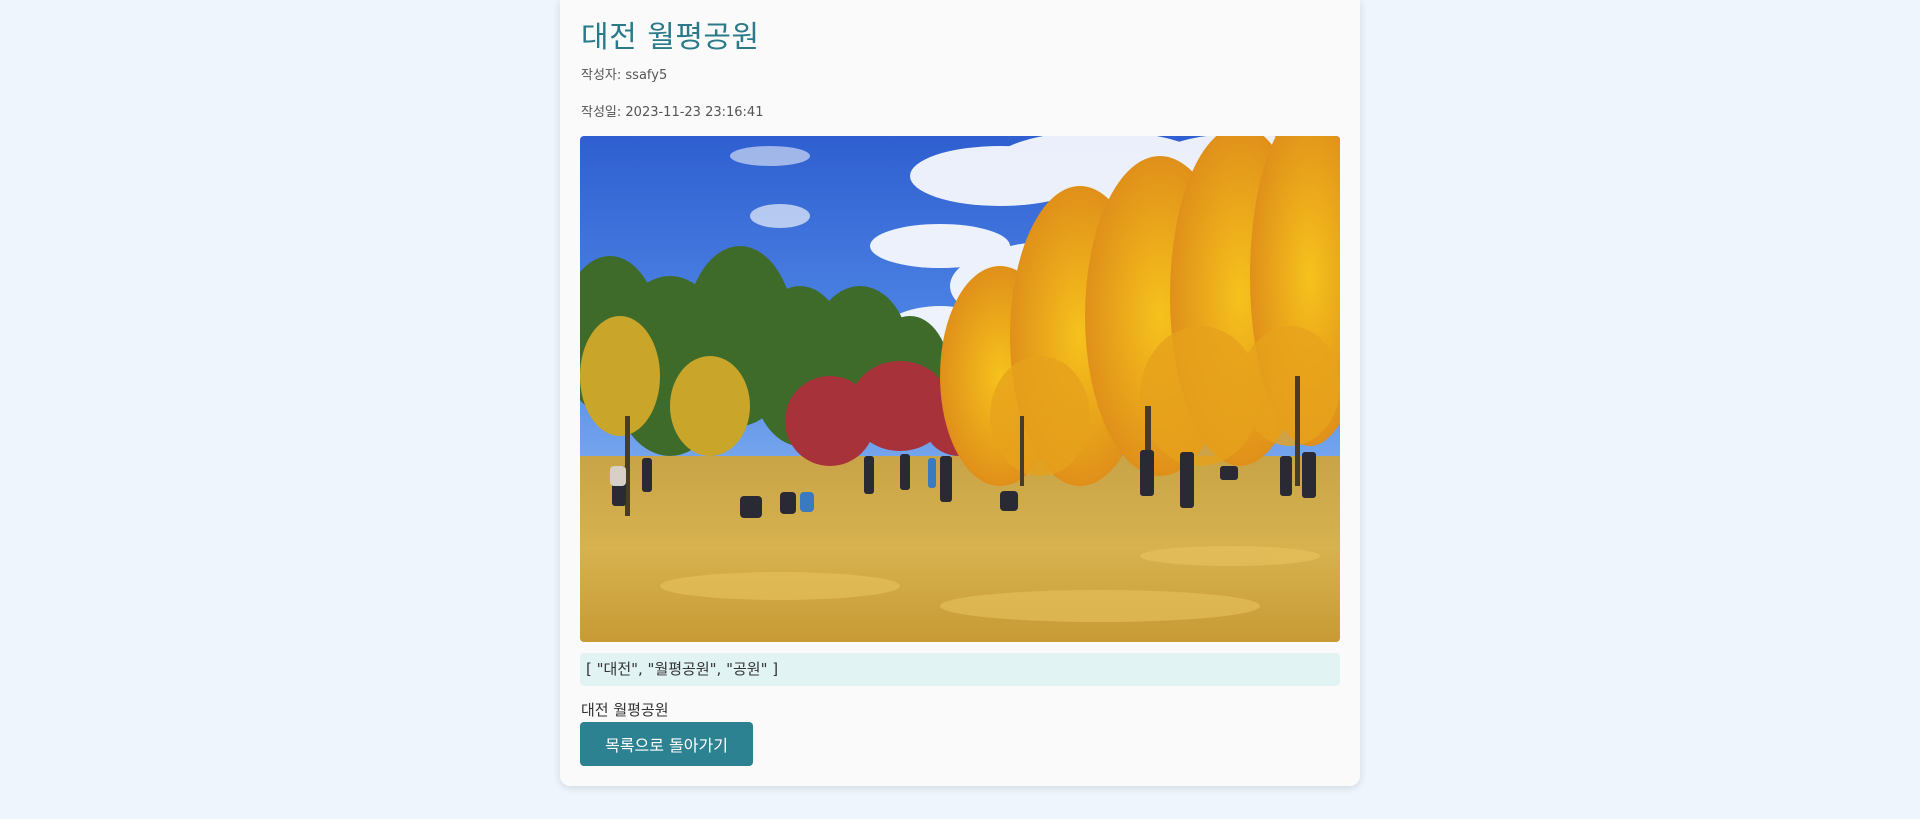 The image size is (1920, 819). What do you see at coordinates (625, 710) in the screenshot?
I see `post-content: 대전 월평공원` at bounding box center [625, 710].